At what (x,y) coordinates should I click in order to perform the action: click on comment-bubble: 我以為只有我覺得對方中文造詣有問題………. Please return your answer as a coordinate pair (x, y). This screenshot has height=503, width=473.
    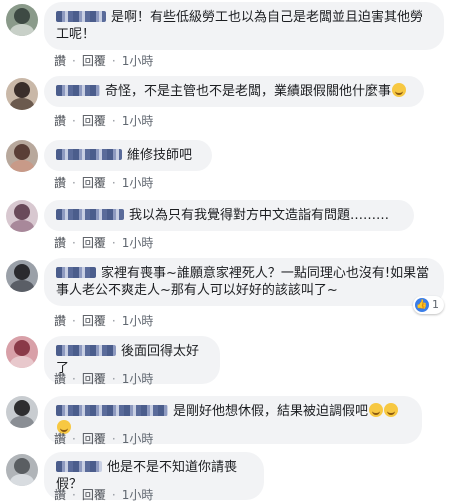
    Looking at the image, I should click on (229, 215).